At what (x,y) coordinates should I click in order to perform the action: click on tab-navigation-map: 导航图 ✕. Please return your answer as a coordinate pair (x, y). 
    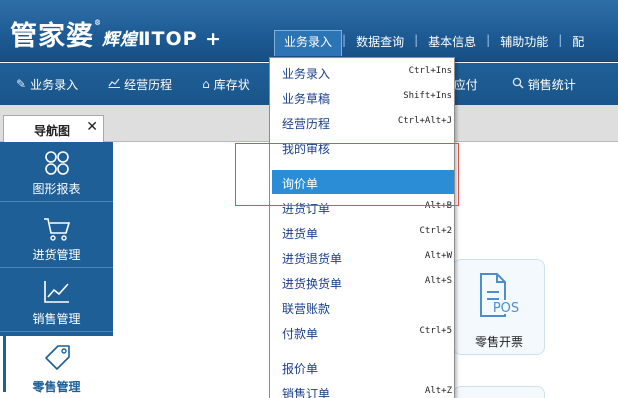
    Looking at the image, I should click on (53, 129).